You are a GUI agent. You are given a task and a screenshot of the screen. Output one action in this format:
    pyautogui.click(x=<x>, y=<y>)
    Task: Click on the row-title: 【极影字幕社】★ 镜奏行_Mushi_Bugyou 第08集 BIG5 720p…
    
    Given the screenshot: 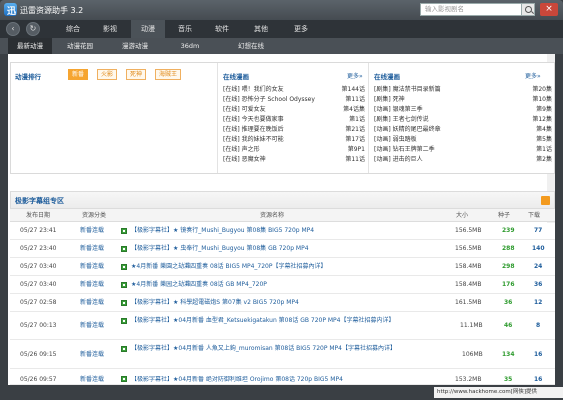 What is the action you would take?
    pyautogui.click(x=286, y=231)
    